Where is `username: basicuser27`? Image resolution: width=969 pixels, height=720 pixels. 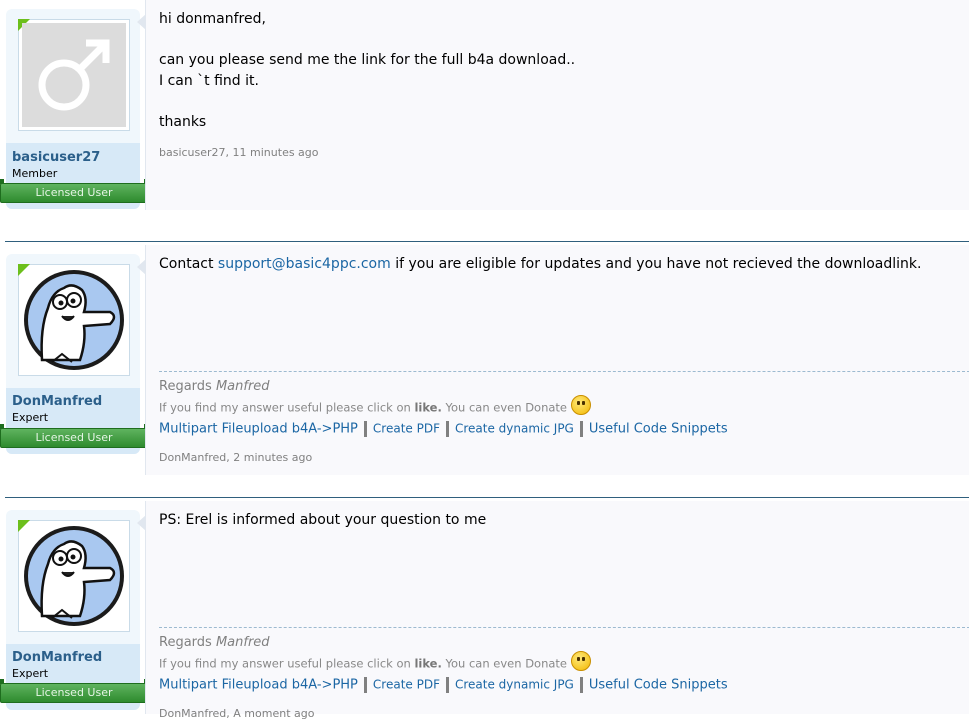 username: basicuser27 is located at coordinates (56, 157).